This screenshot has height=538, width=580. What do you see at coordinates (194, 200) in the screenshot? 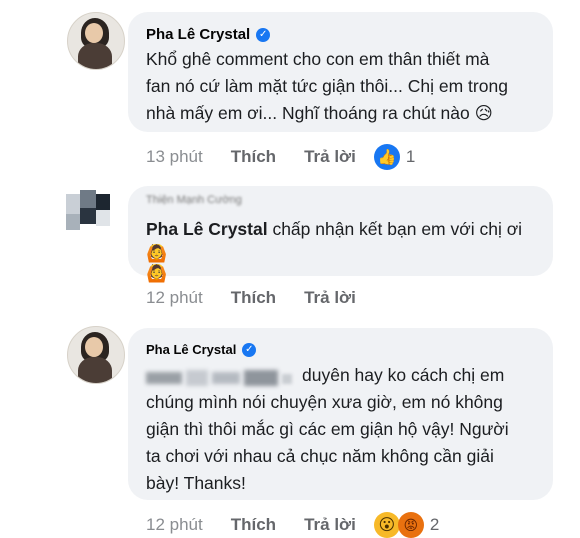
I see `obscured-author-name: Thiện Mạnh Cường` at bounding box center [194, 200].